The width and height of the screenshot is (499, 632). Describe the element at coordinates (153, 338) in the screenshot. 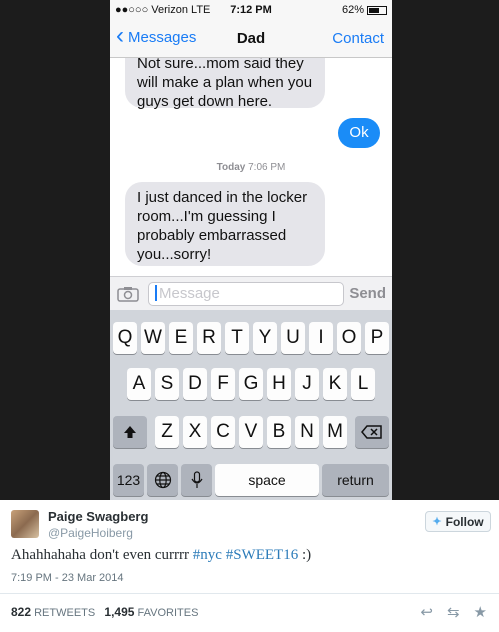

I see `key-w: W` at that location.